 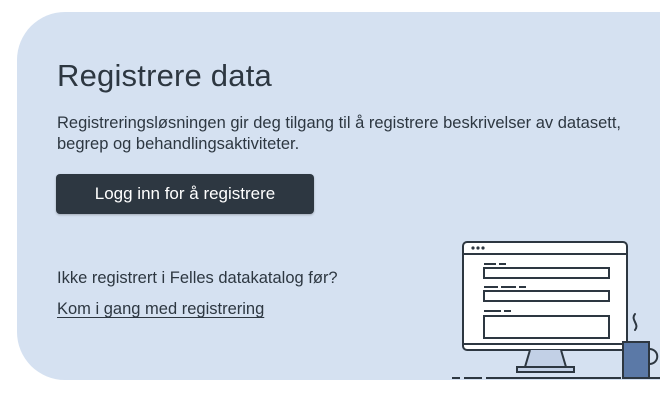 I want to click on page-title: Registrere data, so click(x=164, y=75).